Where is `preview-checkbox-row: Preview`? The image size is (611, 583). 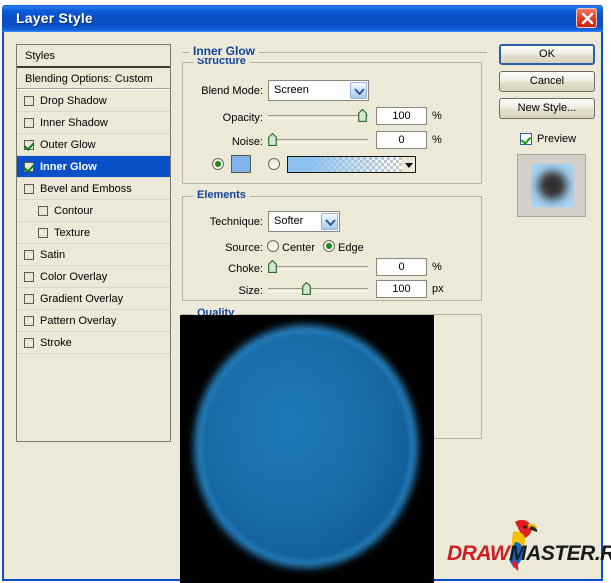 preview-checkbox-row: Preview is located at coordinates (548, 139).